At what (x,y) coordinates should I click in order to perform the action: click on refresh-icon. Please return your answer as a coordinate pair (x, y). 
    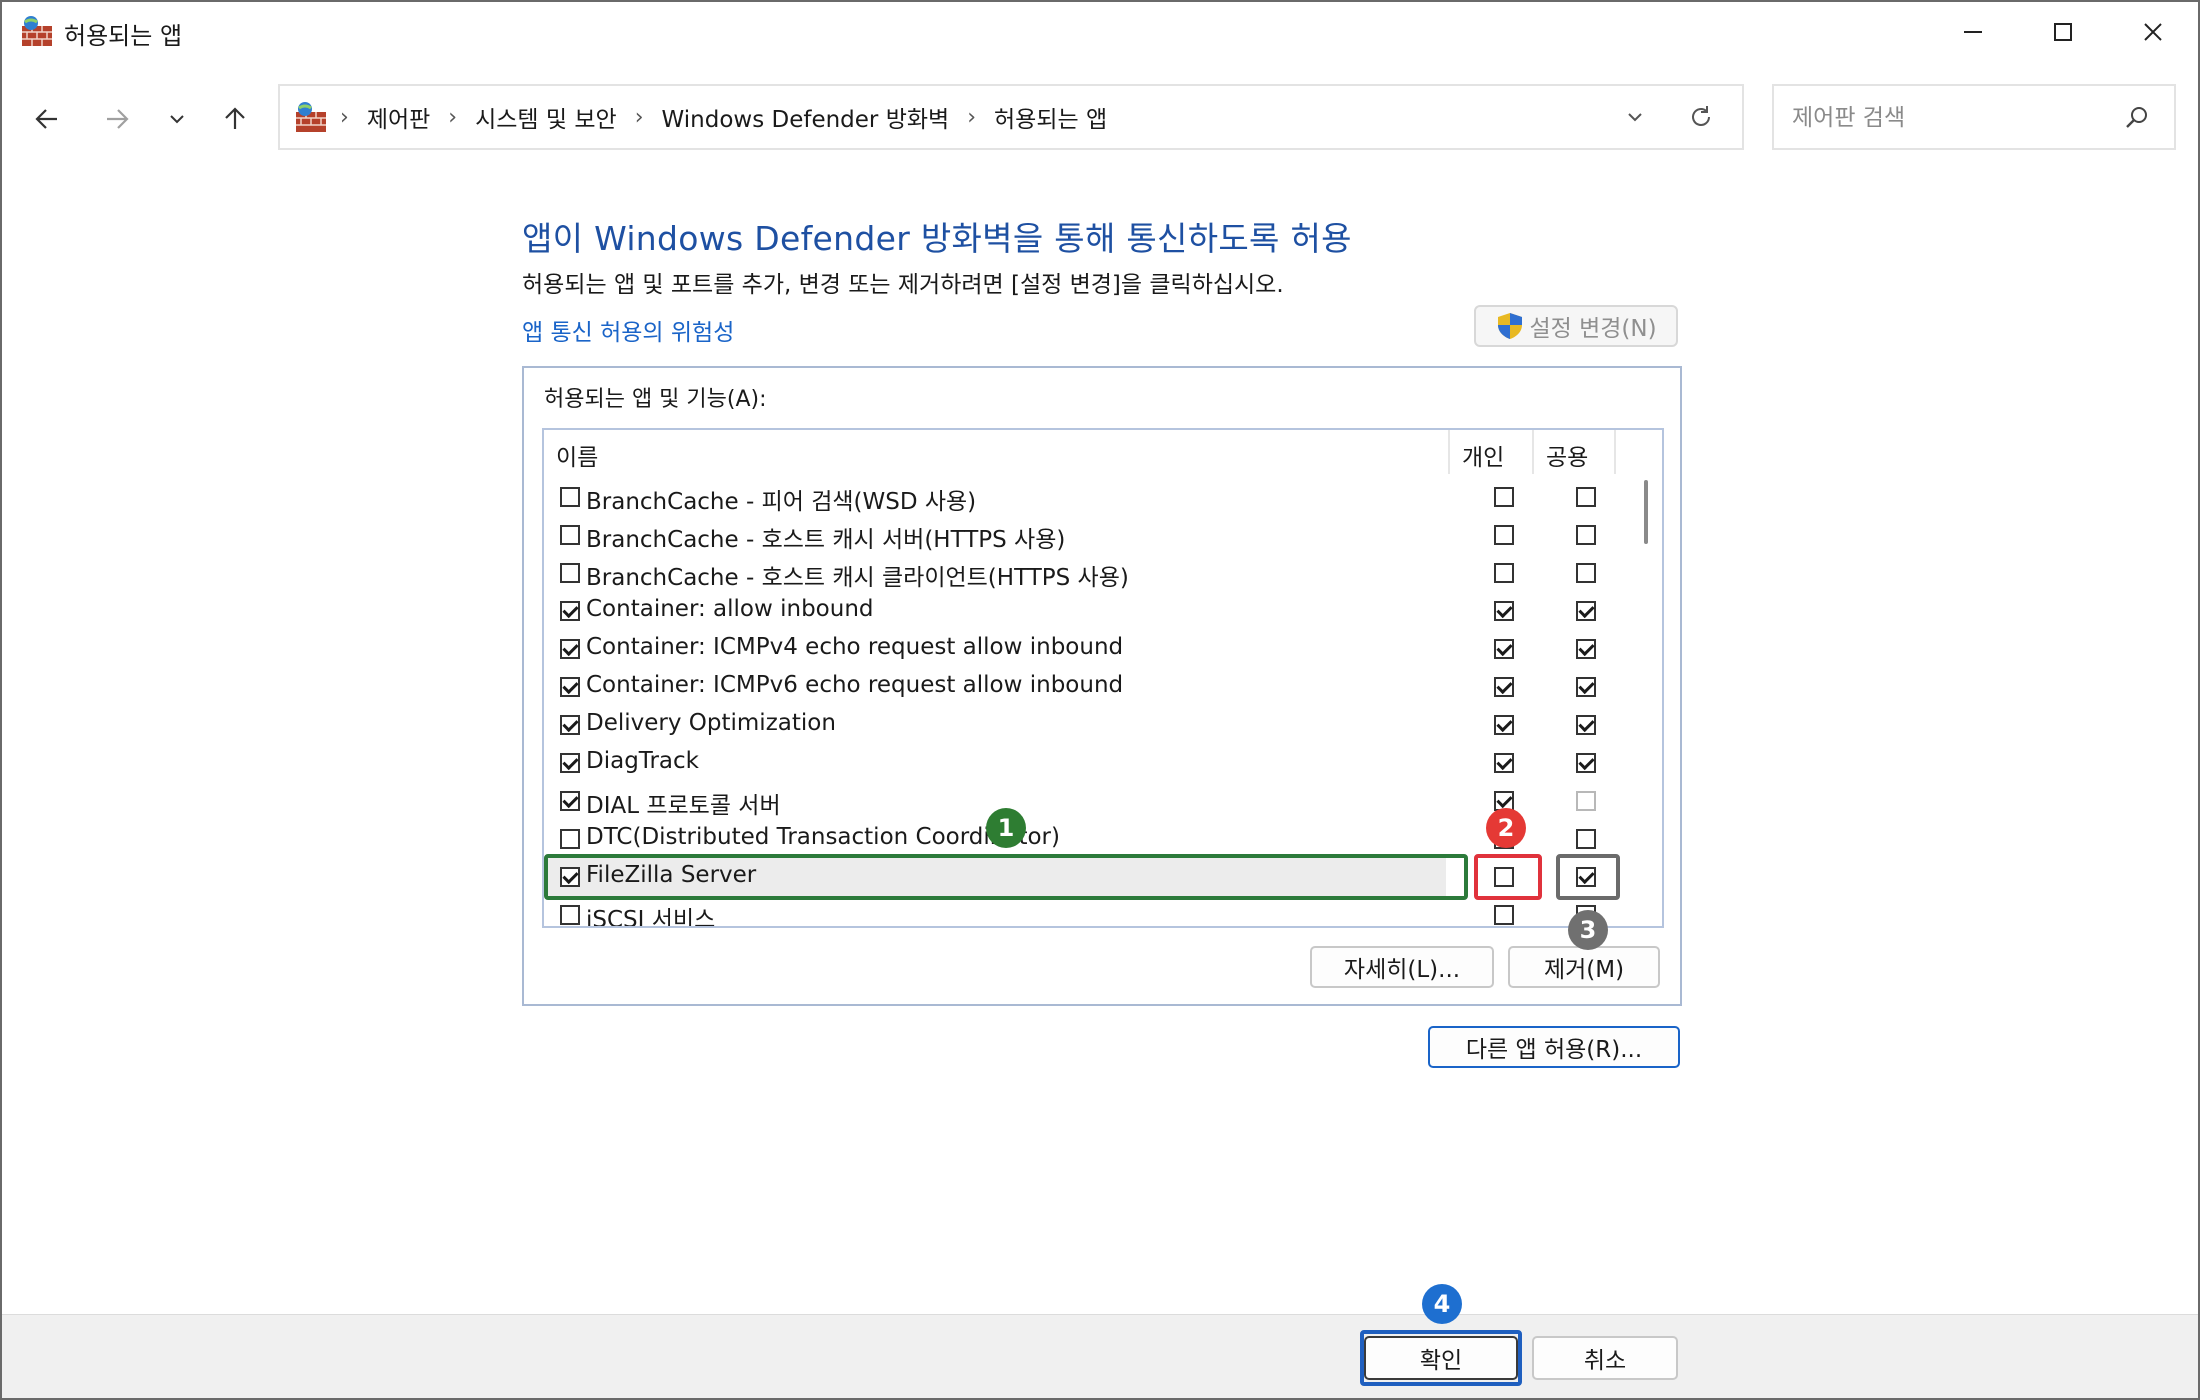
    Looking at the image, I should click on (1701, 116).